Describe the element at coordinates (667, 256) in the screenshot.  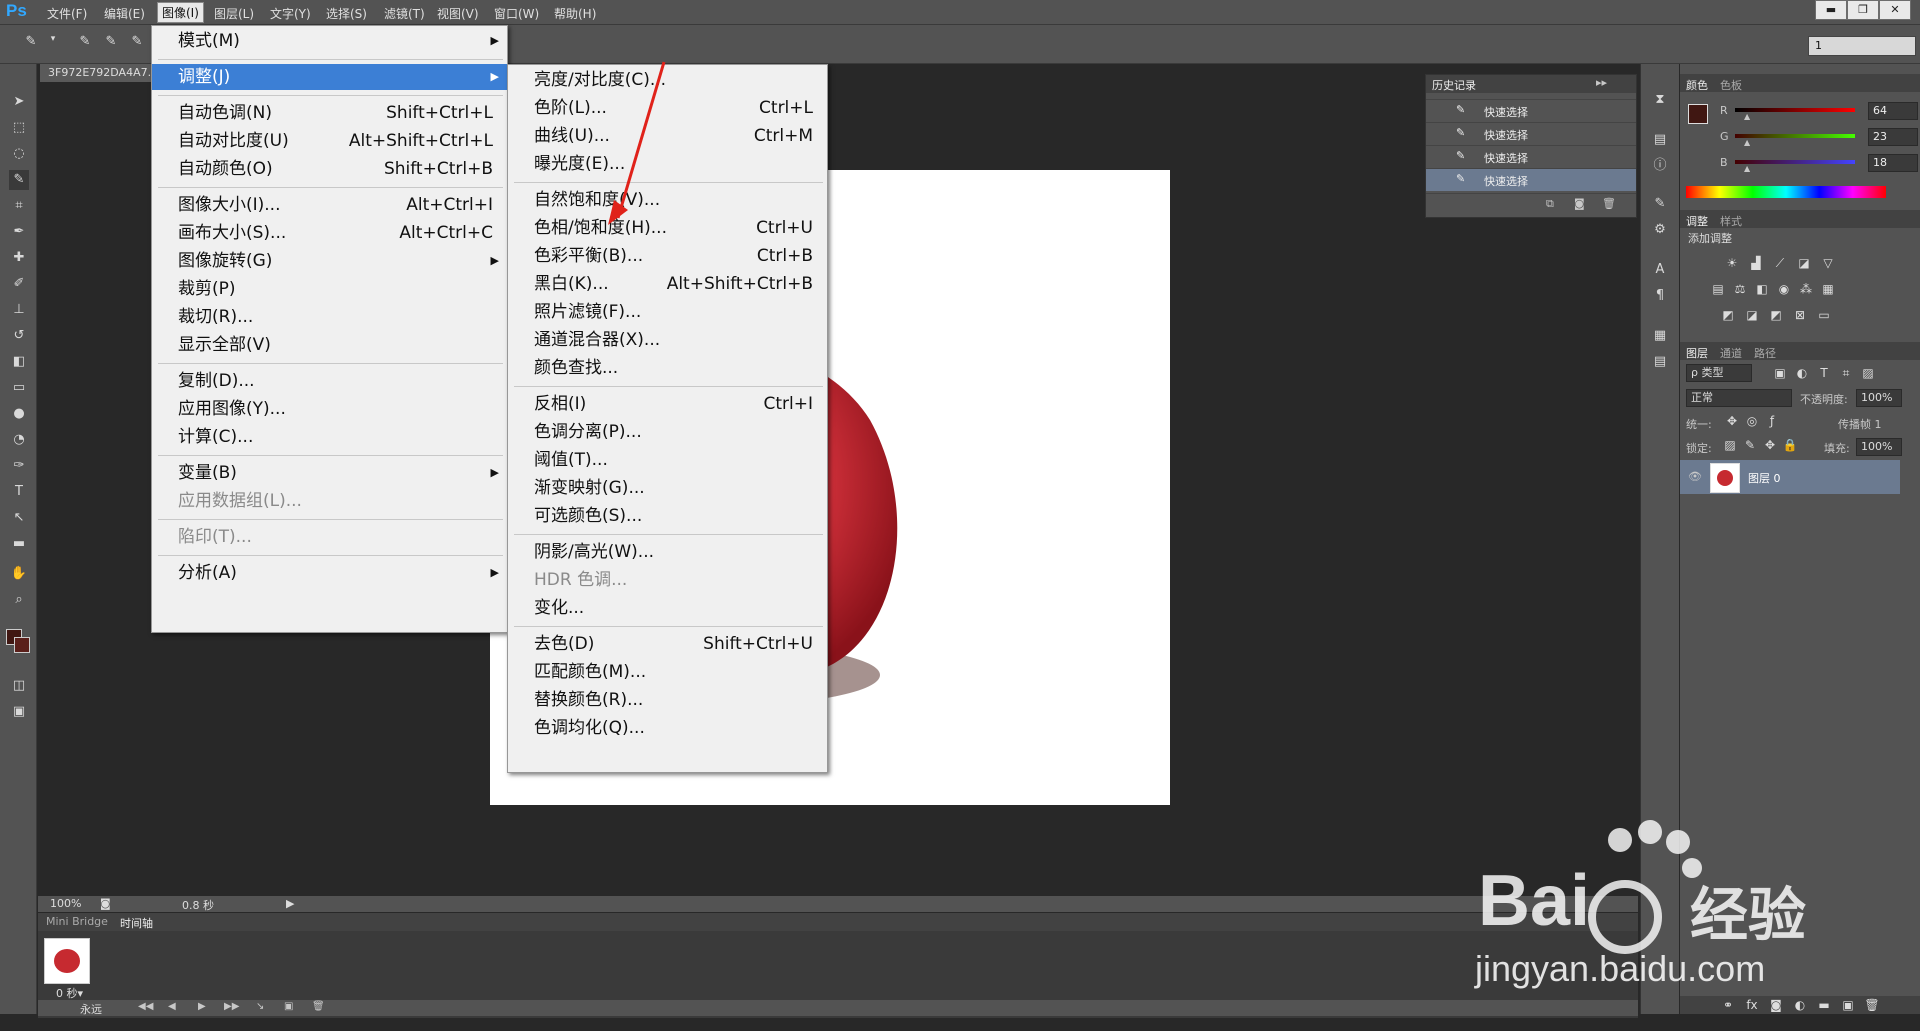
I see `adjust-menu-item: 色彩平衡(B)... Ctrl+B` at that location.